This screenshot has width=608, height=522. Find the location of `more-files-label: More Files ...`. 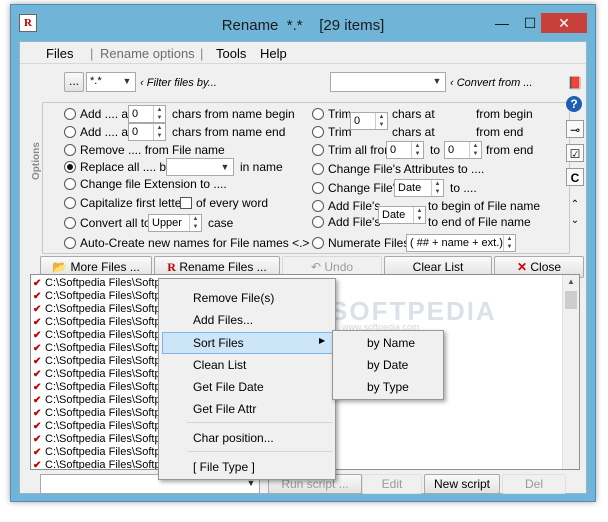

more-files-label: More Files ... is located at coordinates (105, 267).